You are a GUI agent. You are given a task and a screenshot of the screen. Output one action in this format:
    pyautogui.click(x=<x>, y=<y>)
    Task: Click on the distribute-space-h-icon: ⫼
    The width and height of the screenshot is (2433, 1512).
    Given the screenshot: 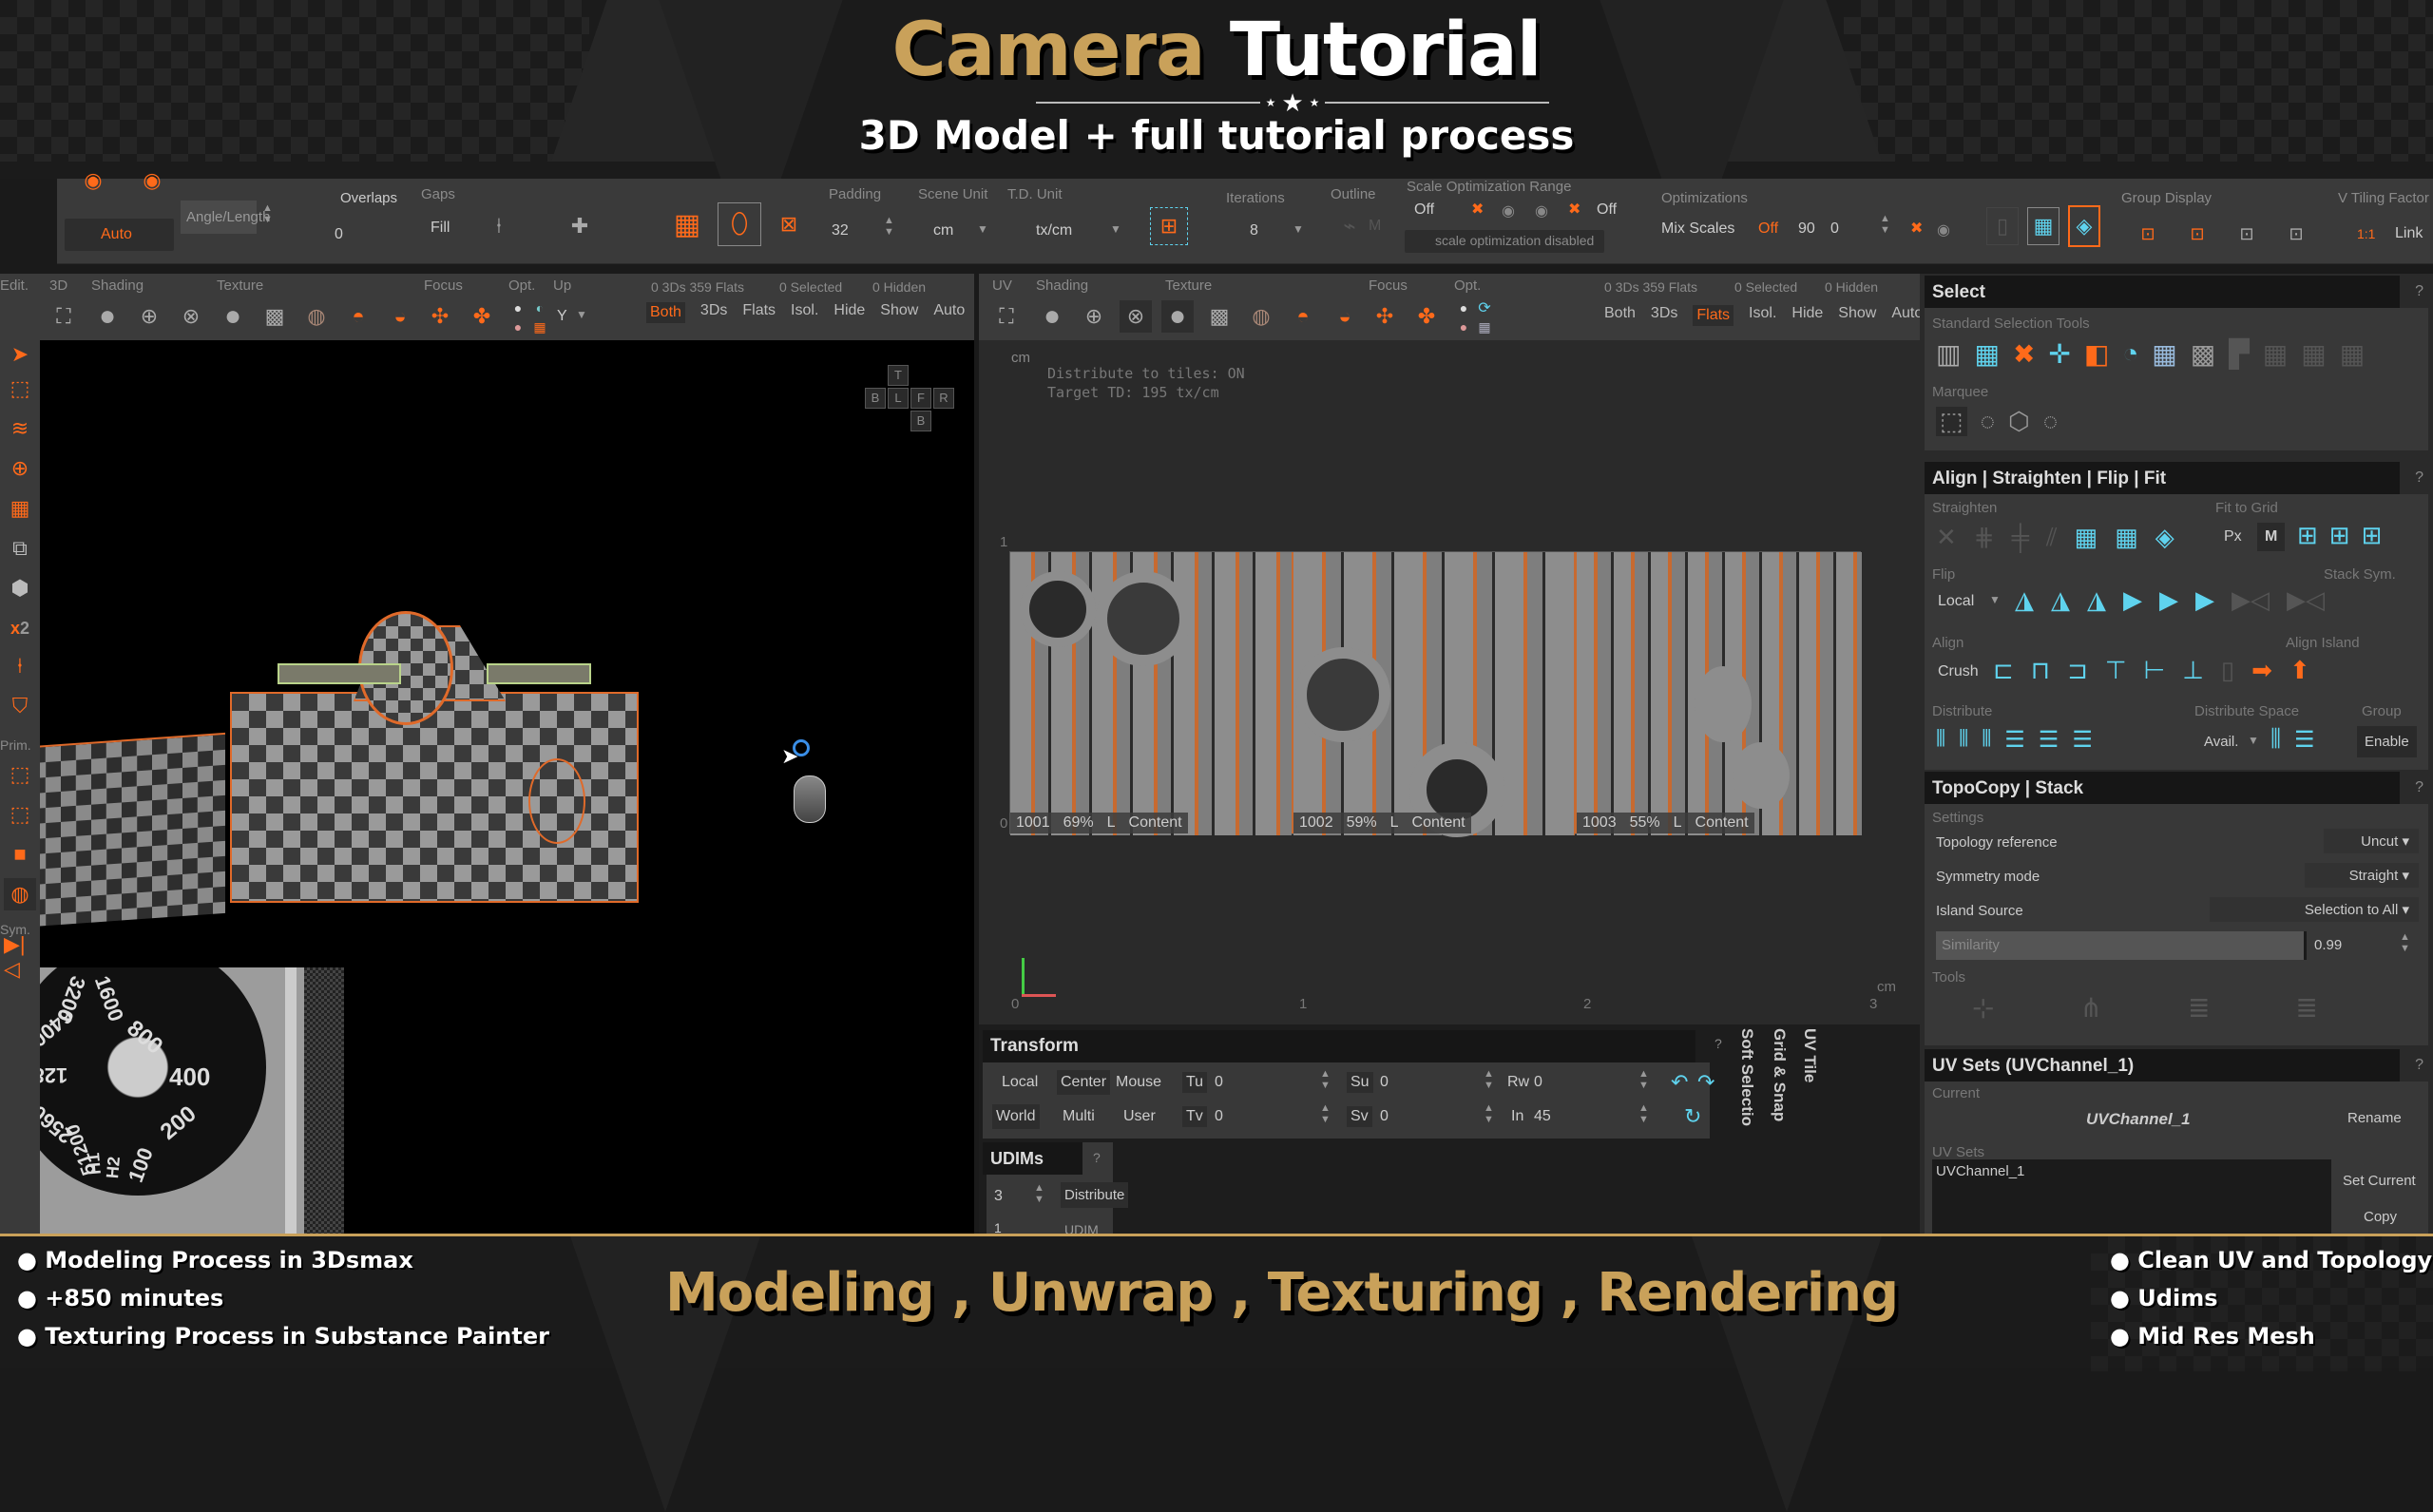 What is the action you would take?
    pyautogui.click(x=2275, y=740)
    